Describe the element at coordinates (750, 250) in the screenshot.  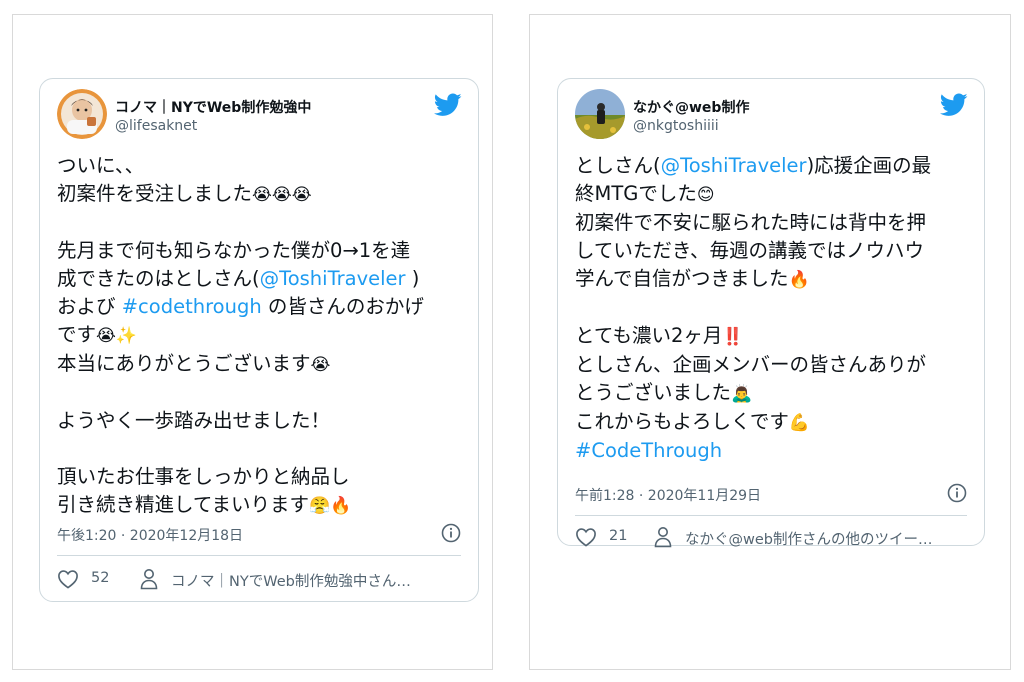
I see `text-segment: していただき、毎週の講義ではノウハウ` at that location.